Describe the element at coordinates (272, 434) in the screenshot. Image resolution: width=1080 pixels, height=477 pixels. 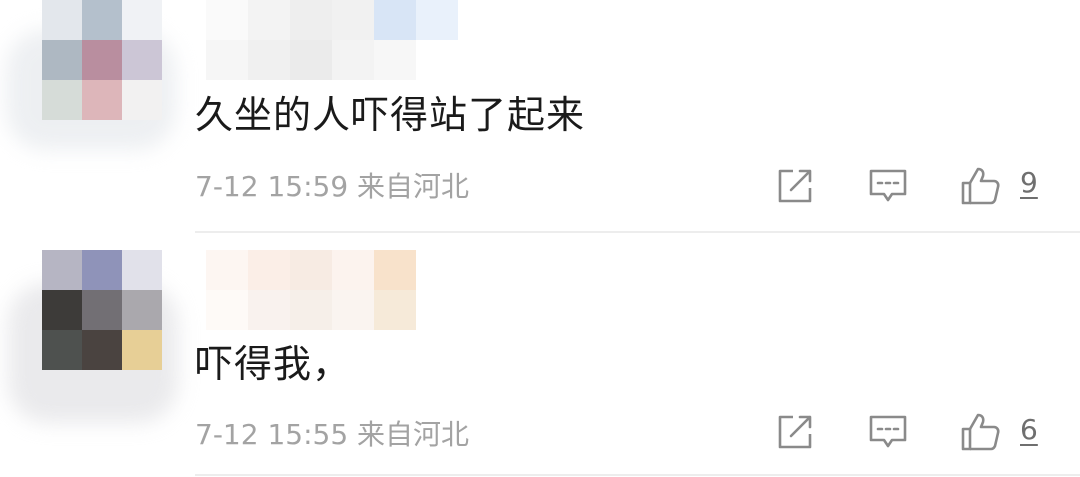
I see `comment-time: 7-12 15:55` at that location.